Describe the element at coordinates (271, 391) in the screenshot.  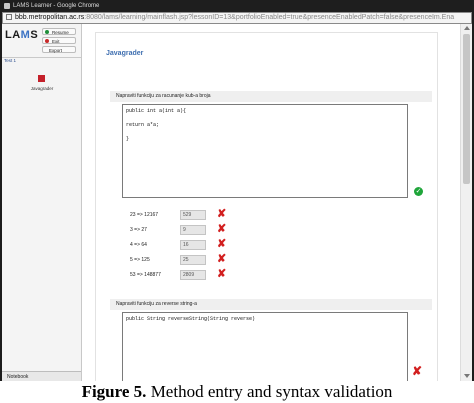
I see `figure-caption-text: Method entry and syntax validation` at that location.